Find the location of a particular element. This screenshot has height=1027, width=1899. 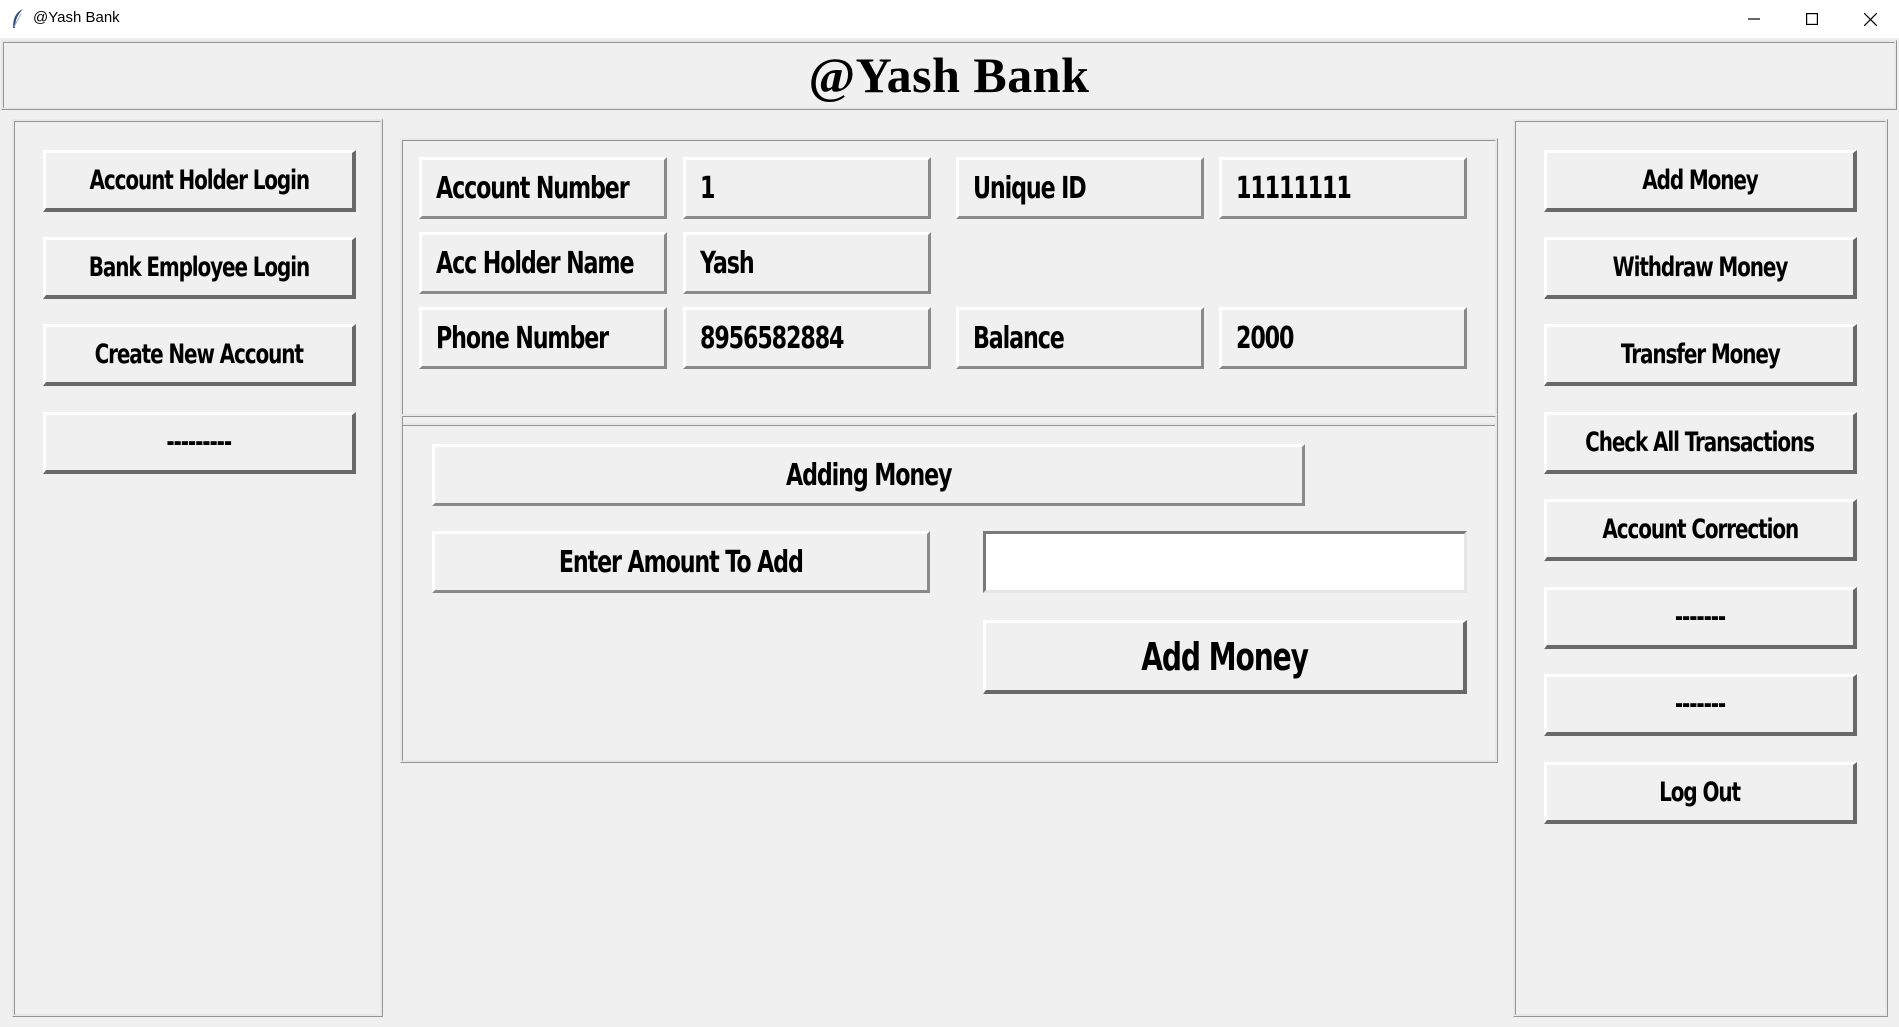

amount-input is located at coordinates (1225, 562).